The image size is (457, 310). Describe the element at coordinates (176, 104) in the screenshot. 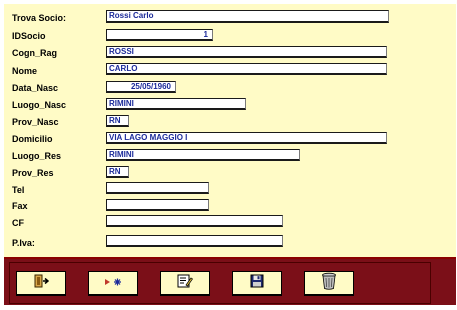

I see `luogo-nasc-field: RIMINI` at that location.